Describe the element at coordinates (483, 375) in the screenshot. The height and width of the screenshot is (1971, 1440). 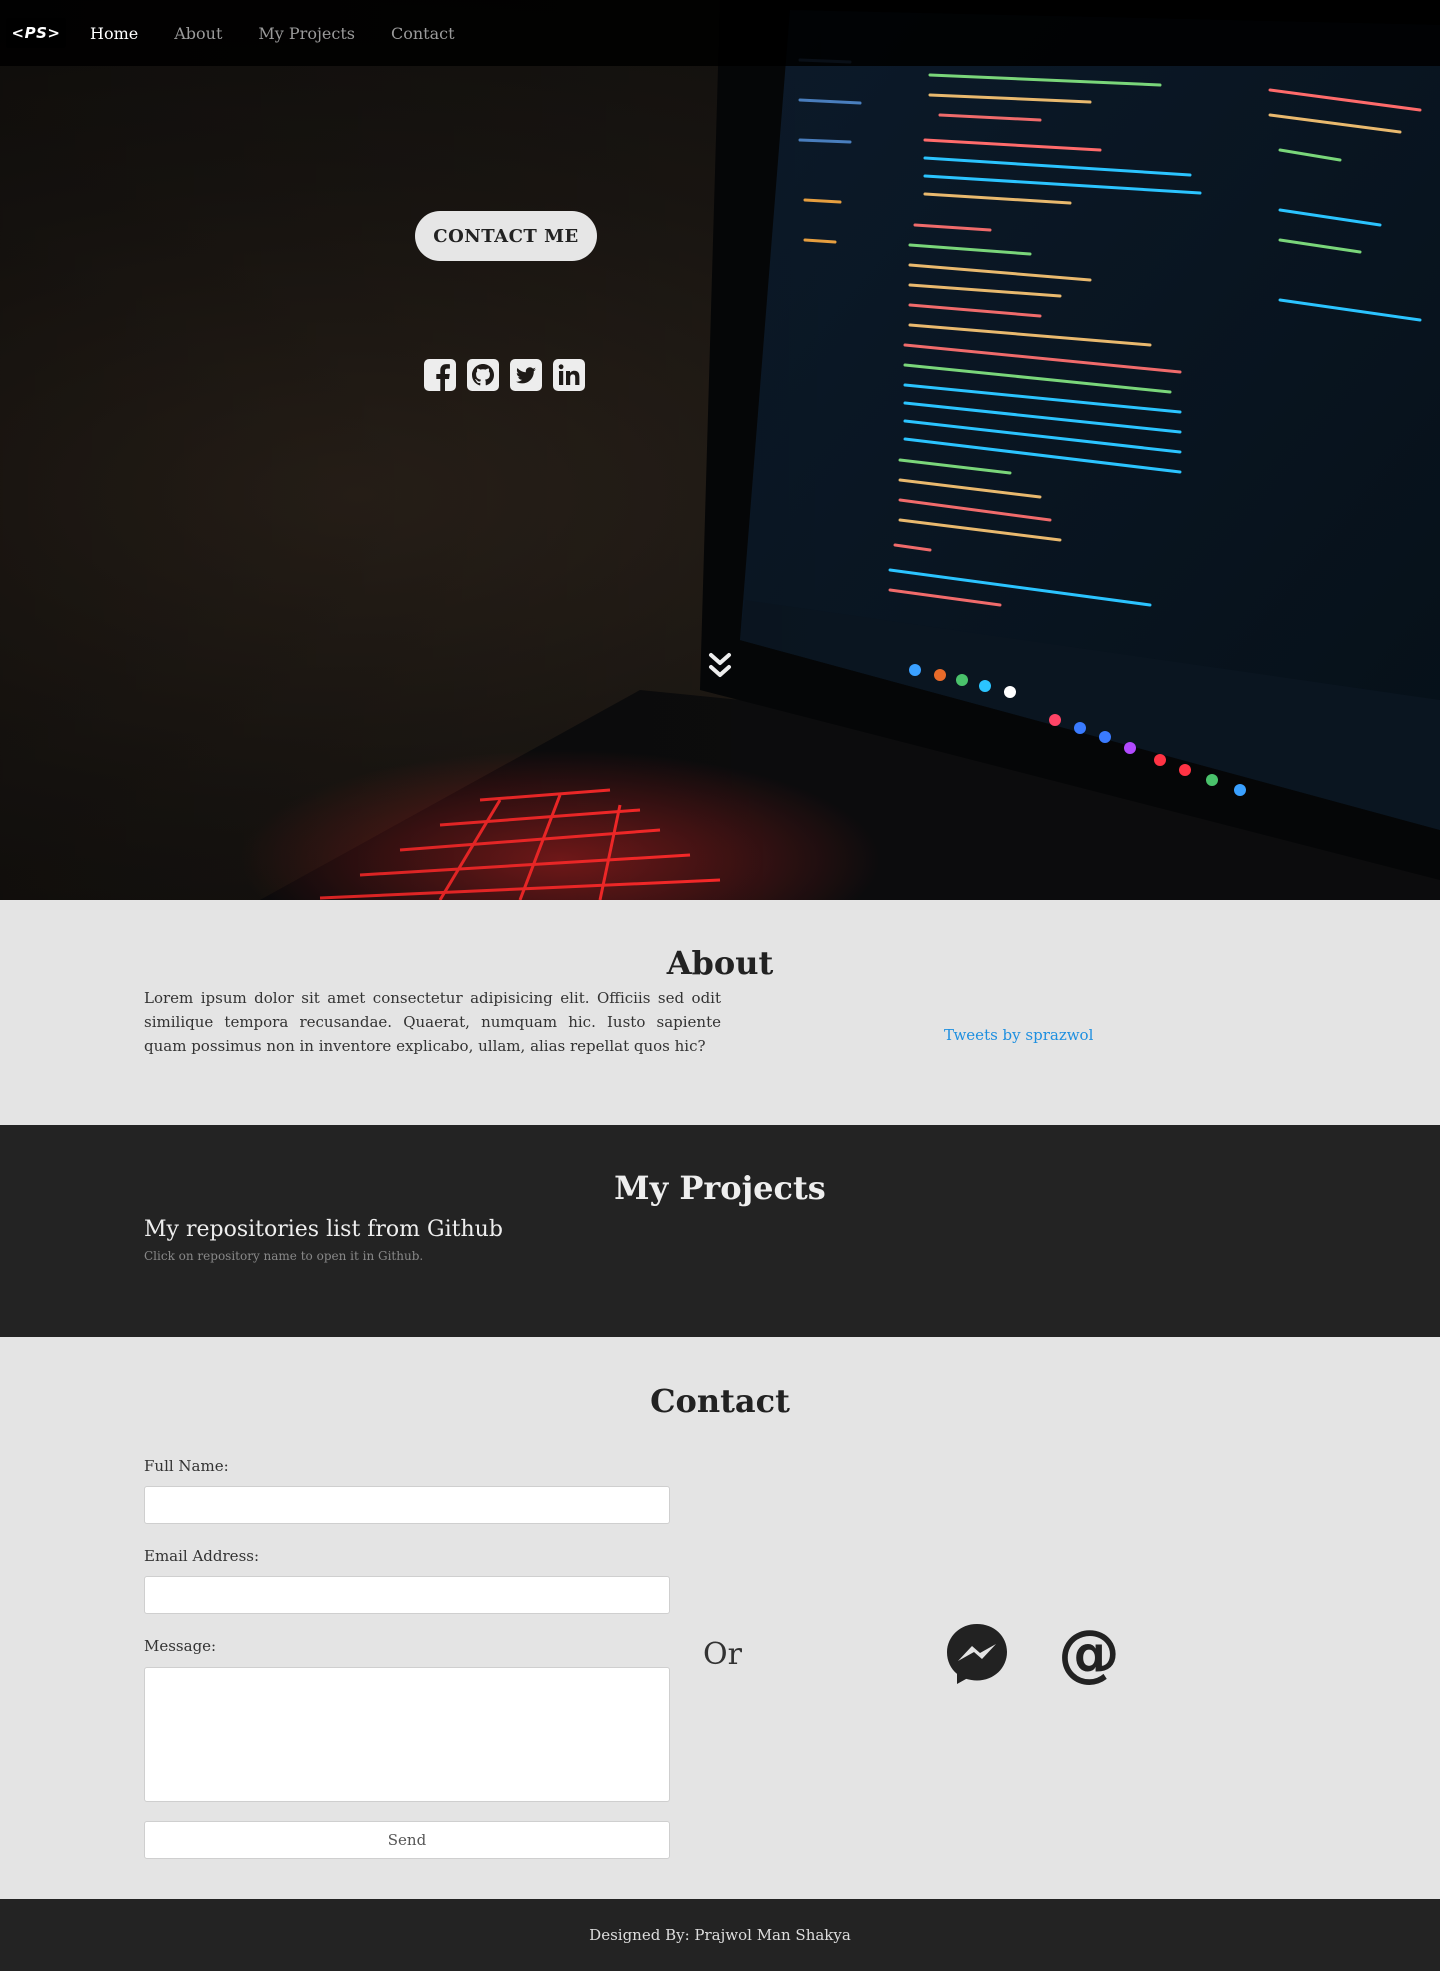
I see `github-icon` at that location.